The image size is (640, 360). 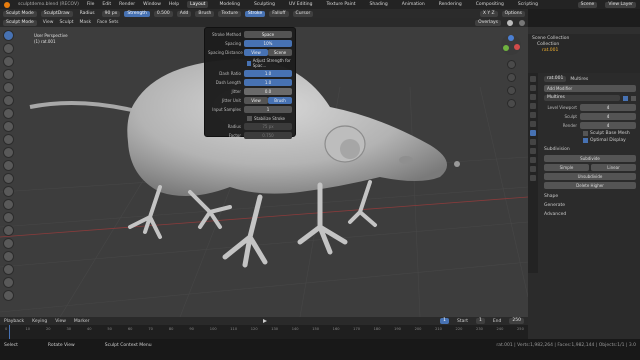 I want to click on workspace-tab-layout: Layout, so click(x=198, y=4).